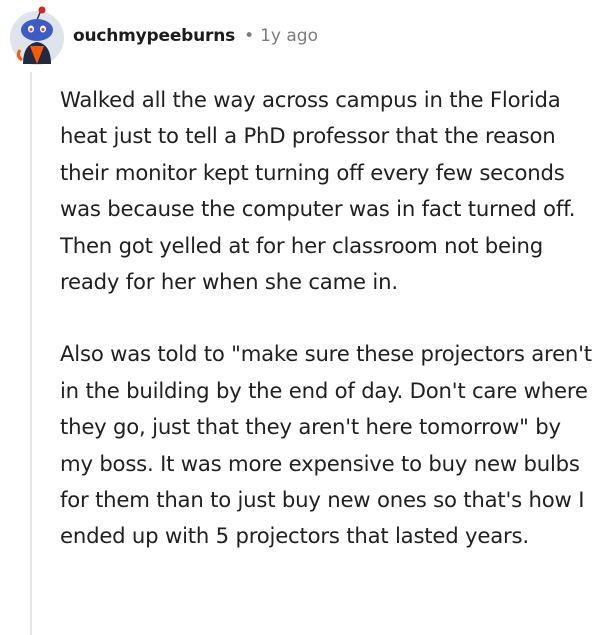 This screenshot has height=635, width=599. I want to click on avatar, so click(37, 36).